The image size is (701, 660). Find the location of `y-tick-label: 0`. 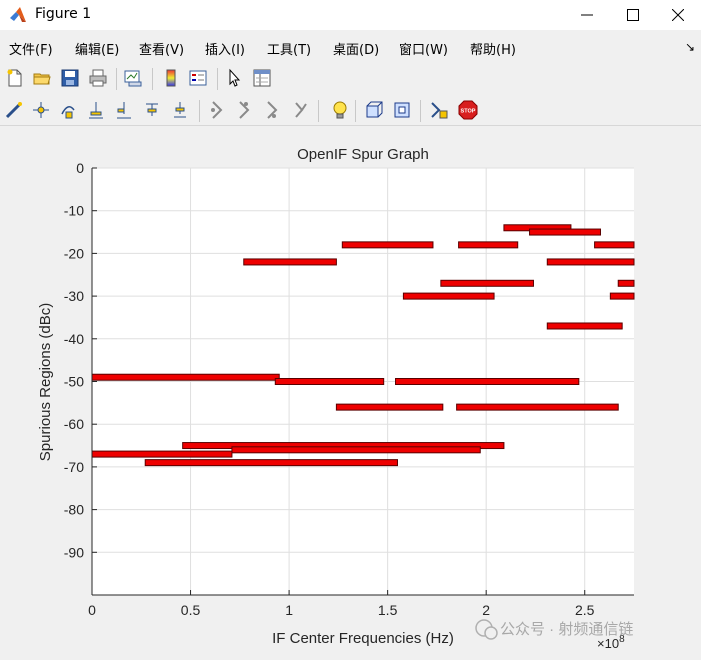

y-tick-label: 0 is located at coordinates (80, 168).